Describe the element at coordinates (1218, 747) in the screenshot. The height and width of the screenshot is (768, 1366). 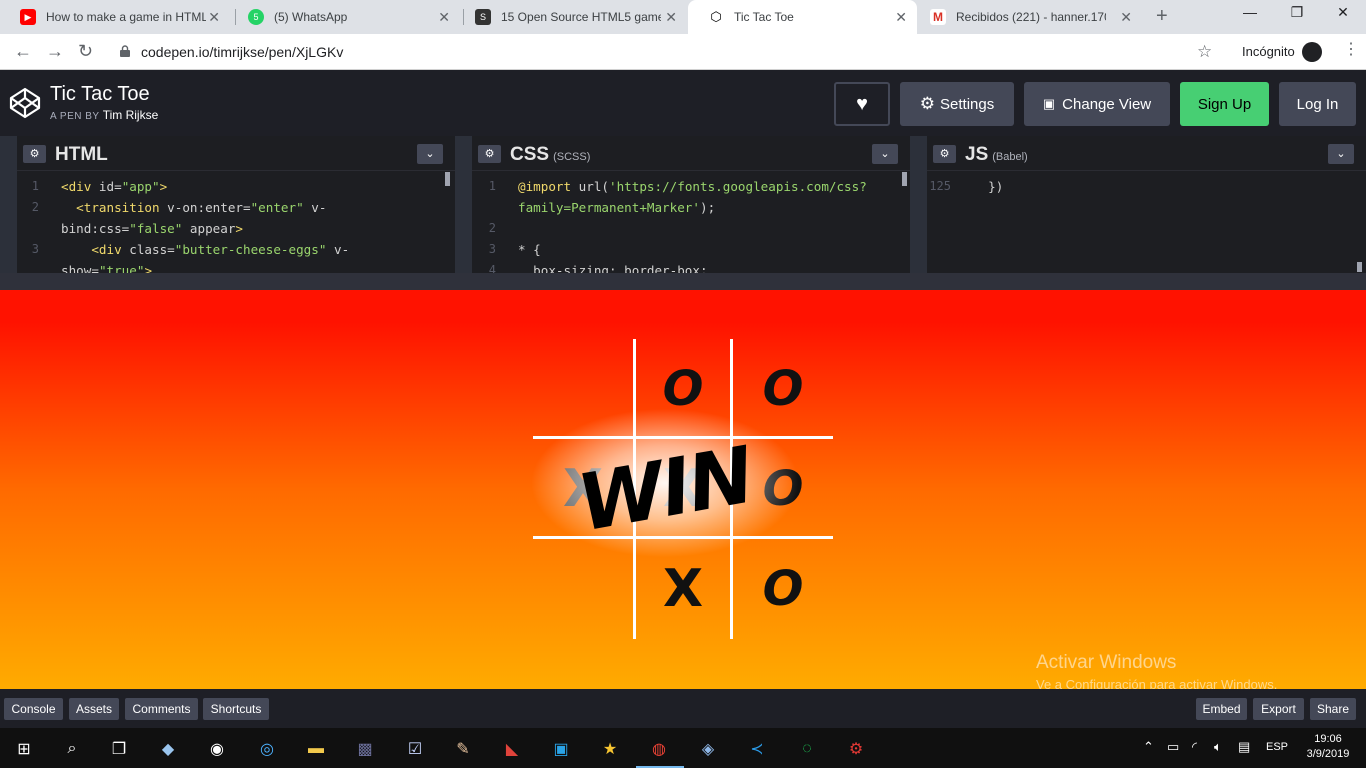
I see `volume-icon: 🔈︎` at that location.